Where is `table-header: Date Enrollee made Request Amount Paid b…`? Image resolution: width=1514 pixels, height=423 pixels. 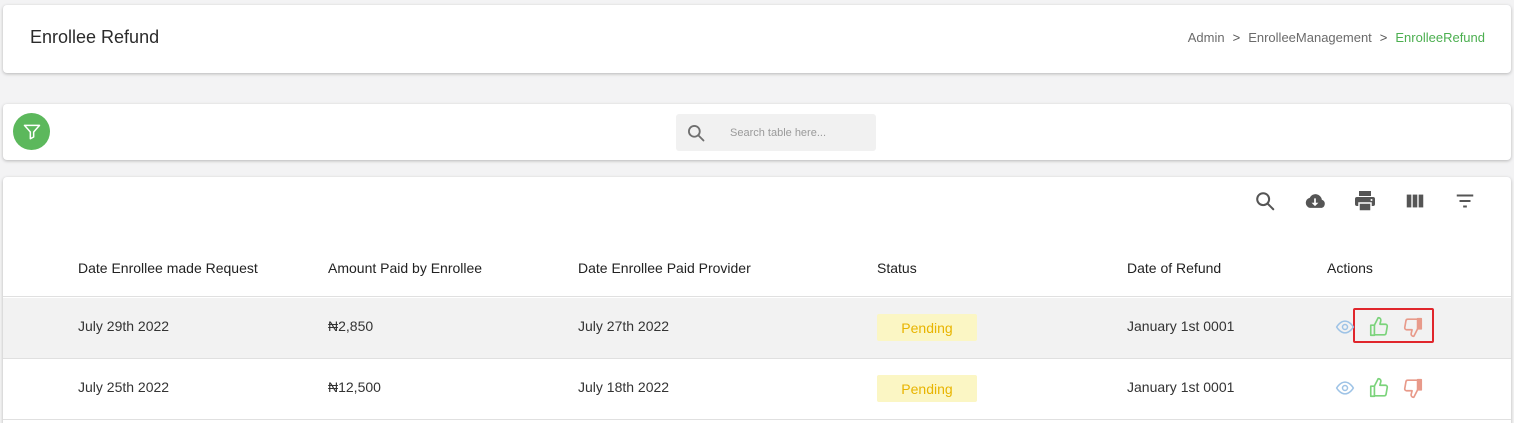 table-header: Date Enrollee made Request Amount Paid b… is located at coordinates (757, 267).